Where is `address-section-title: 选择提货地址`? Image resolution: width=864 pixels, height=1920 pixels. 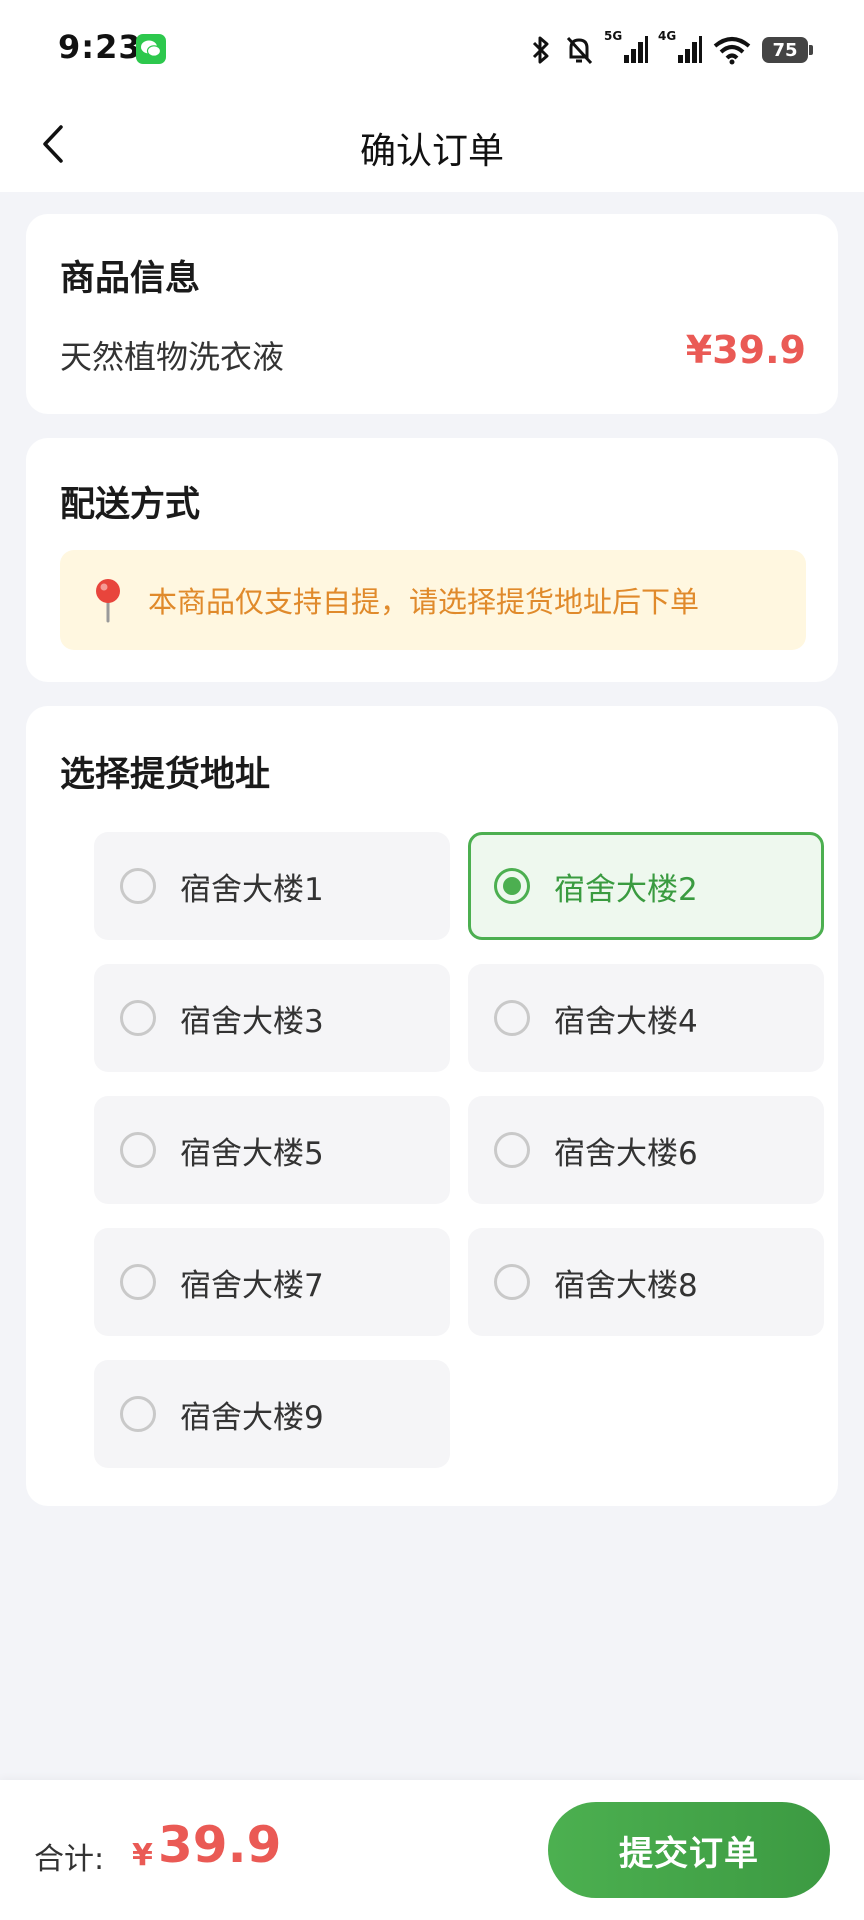 address-section-title: 选择提货地址 is located at coordinates (165, 775).